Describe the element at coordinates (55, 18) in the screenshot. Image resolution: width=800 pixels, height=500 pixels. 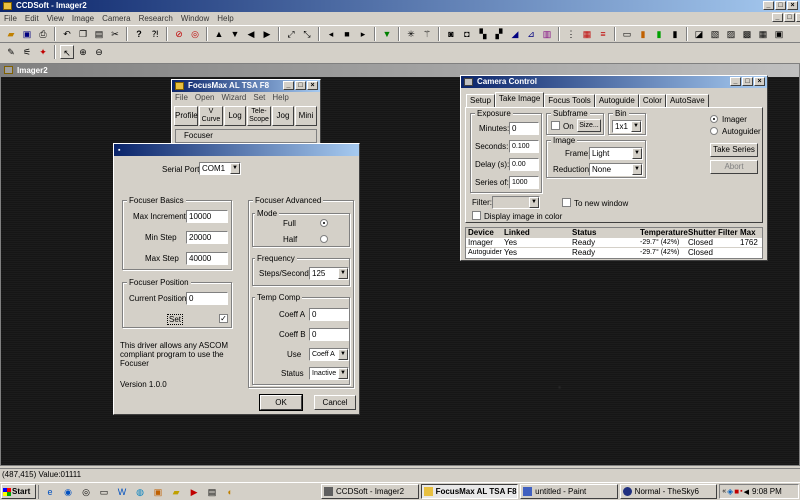
I see `menu-view: View` at that location.